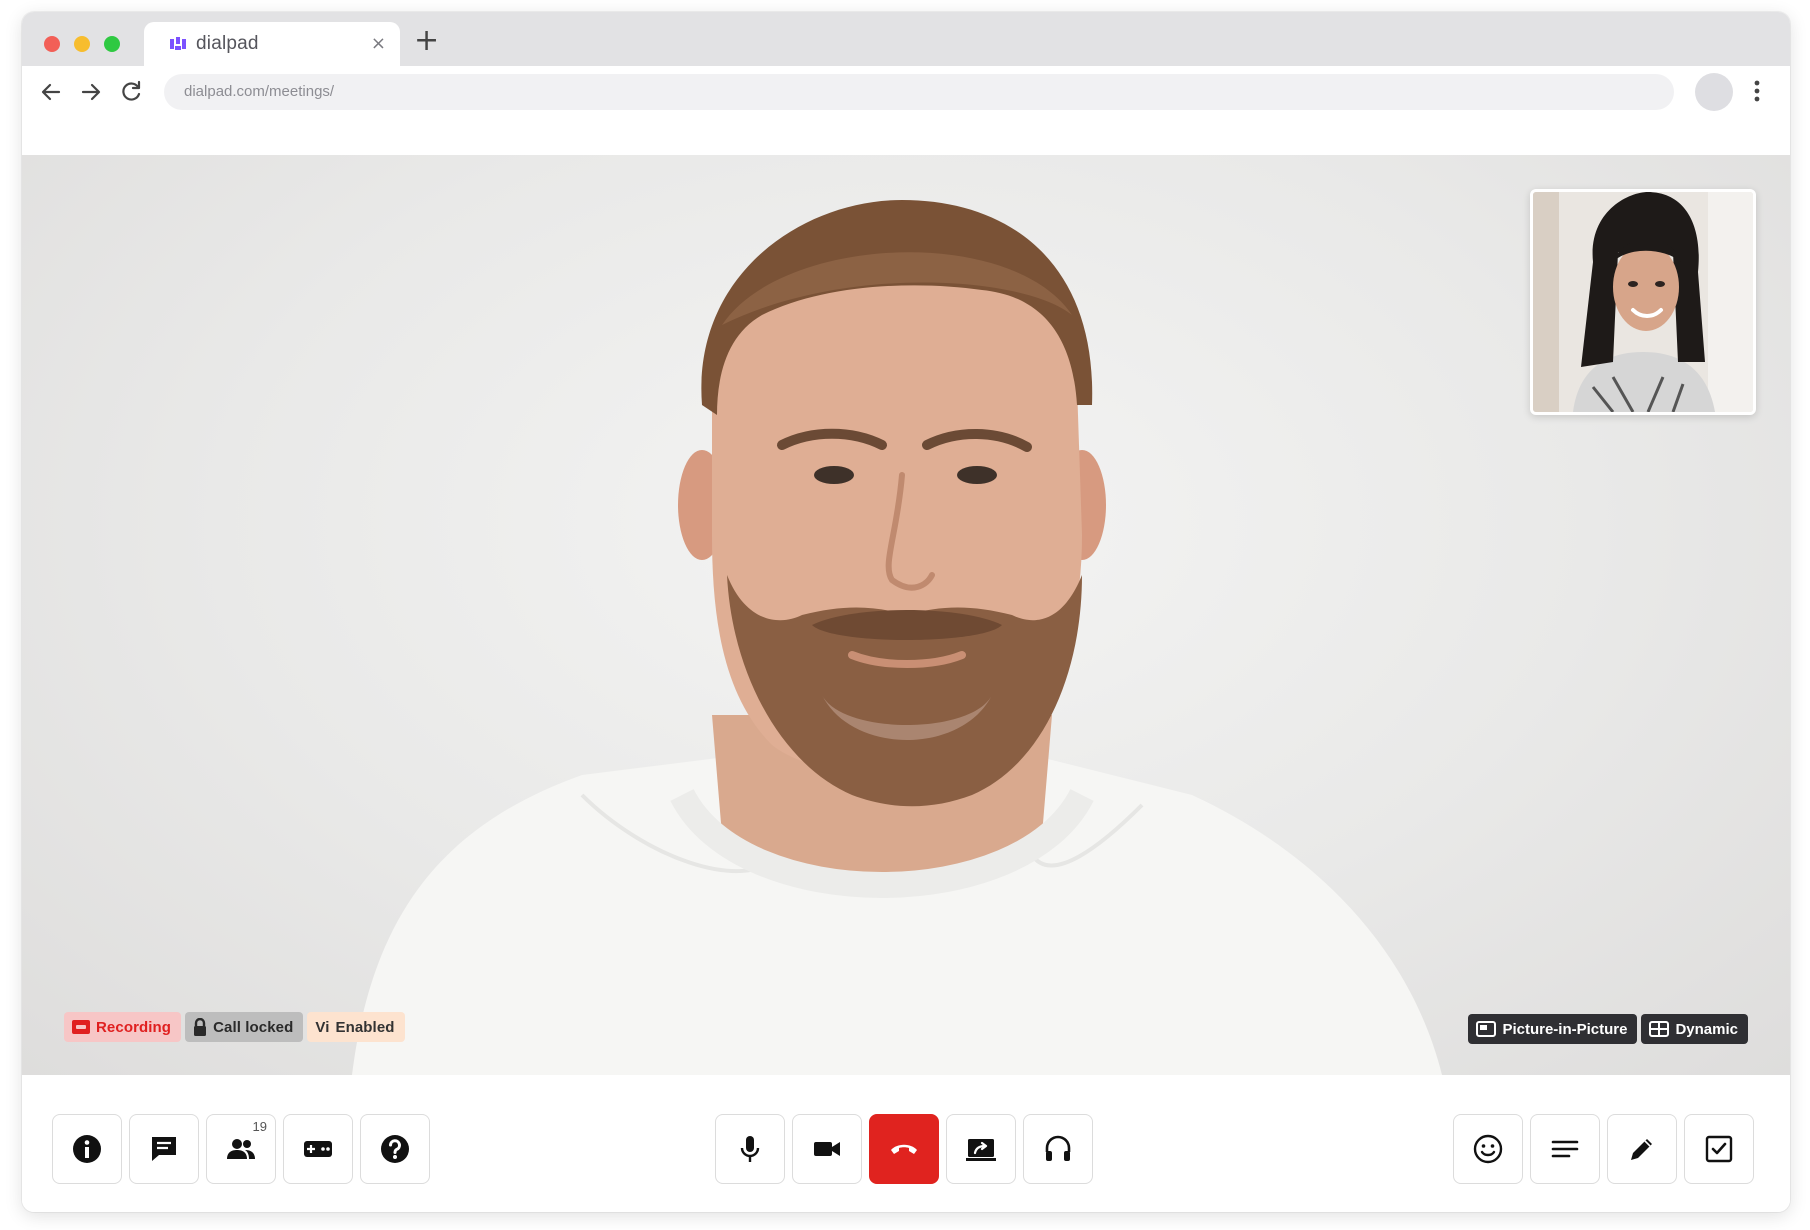  I want to click on picture-in-picture-icon, so click(1486, 1029).